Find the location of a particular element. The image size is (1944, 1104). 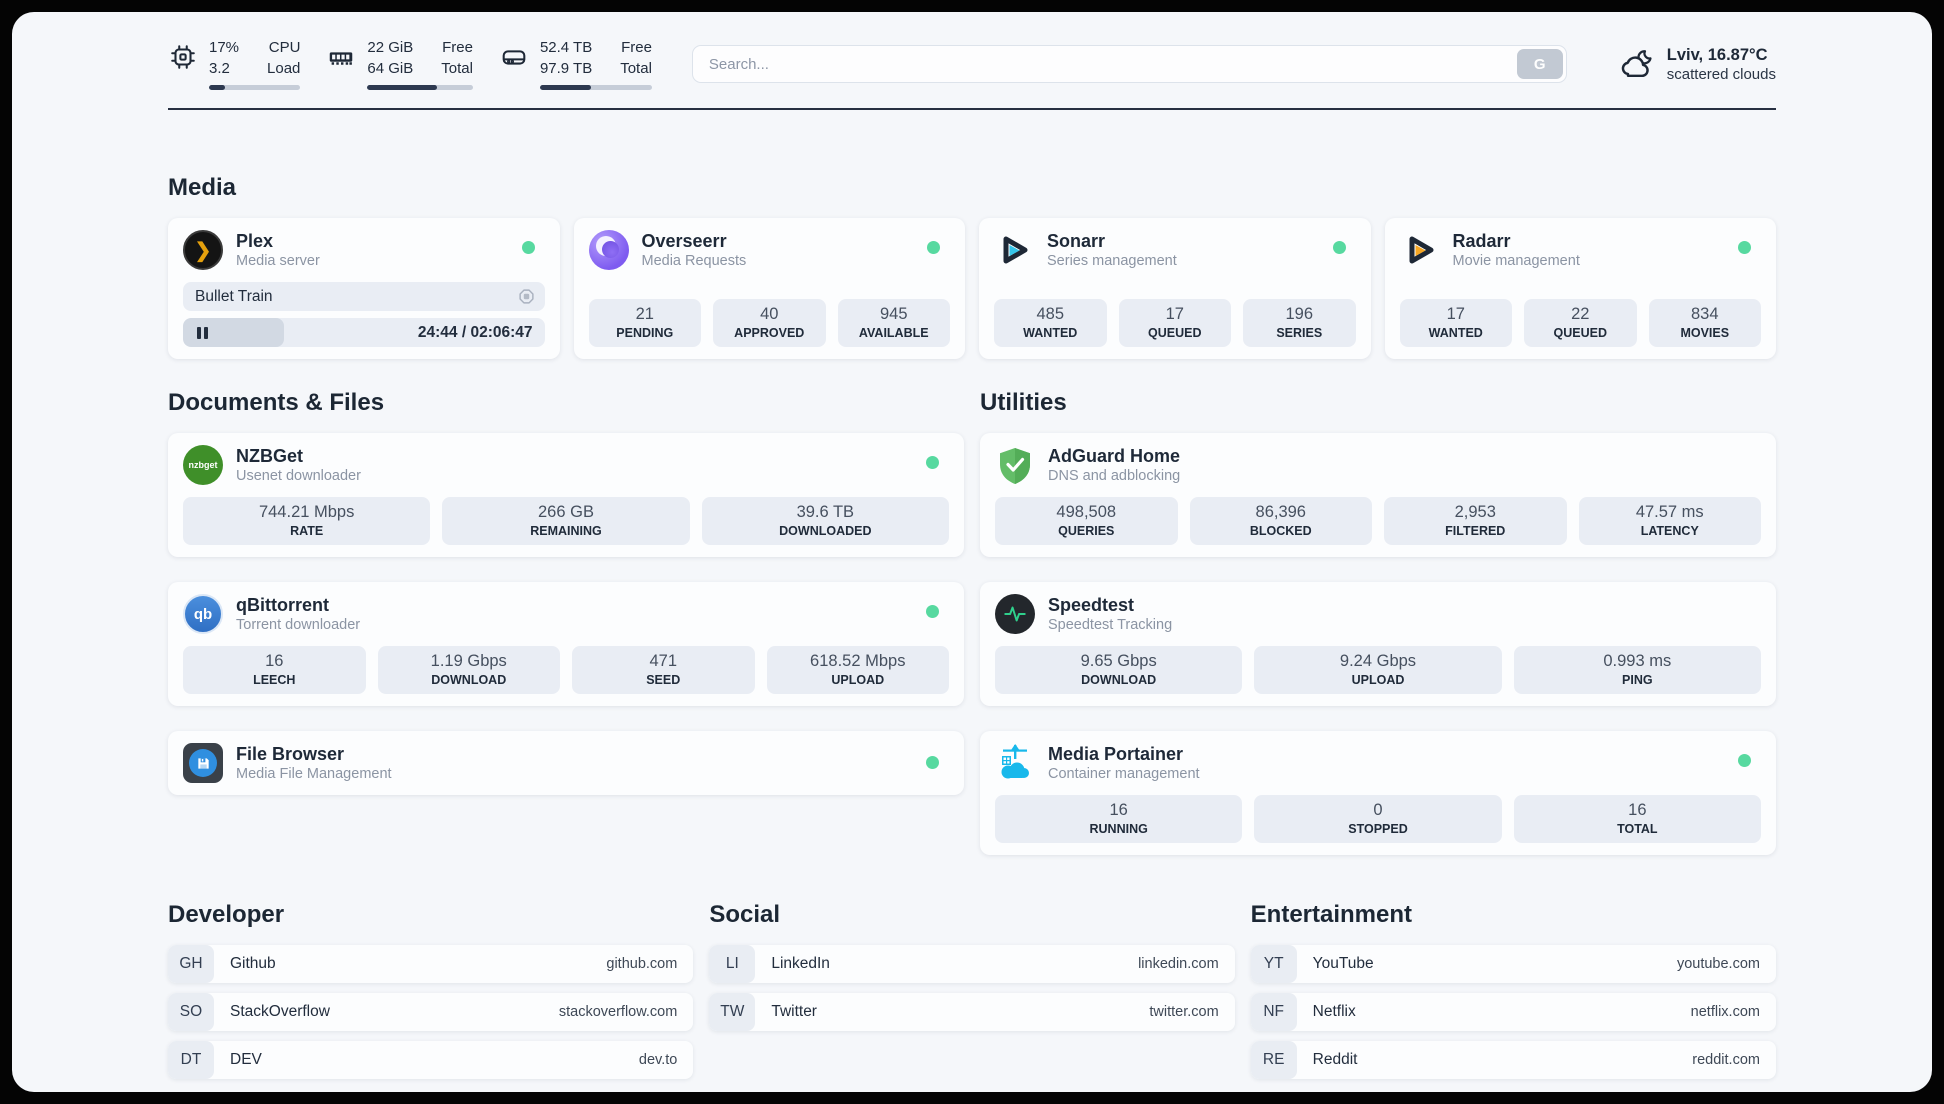

now-playing-row: Bullet Train is located at coordinates (364, 296).